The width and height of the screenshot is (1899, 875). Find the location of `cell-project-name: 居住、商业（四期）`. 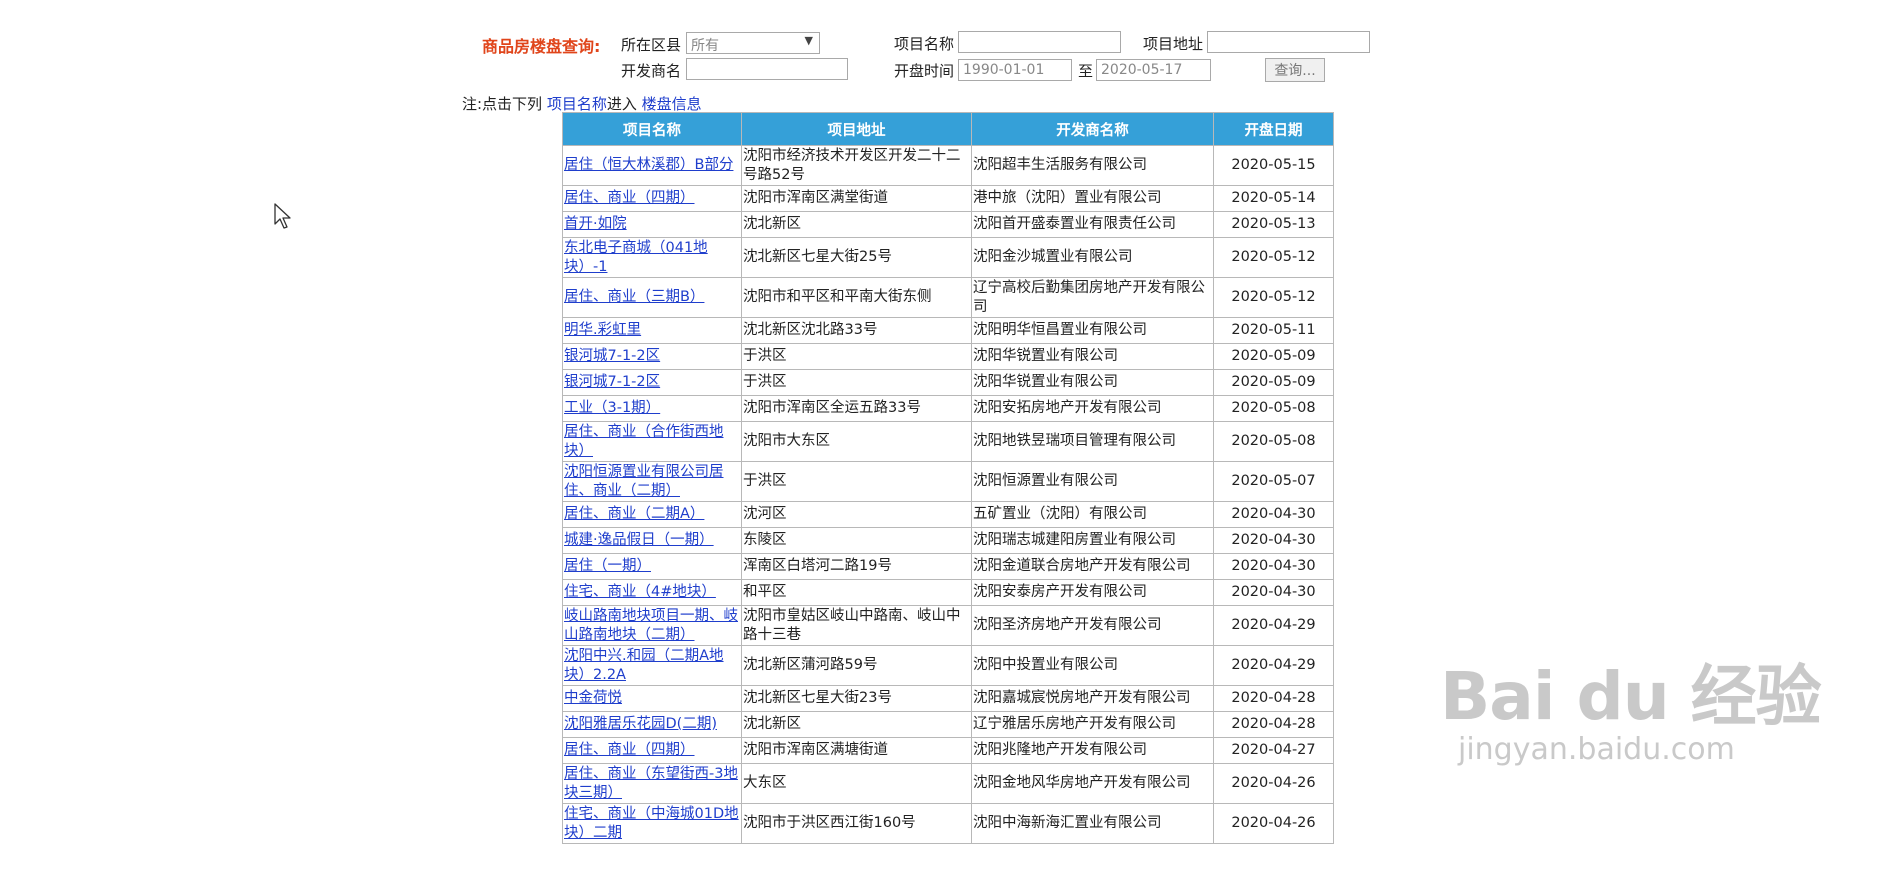

cell-project-name: 居住、商业（四期） is located at coordinates (652, 198).